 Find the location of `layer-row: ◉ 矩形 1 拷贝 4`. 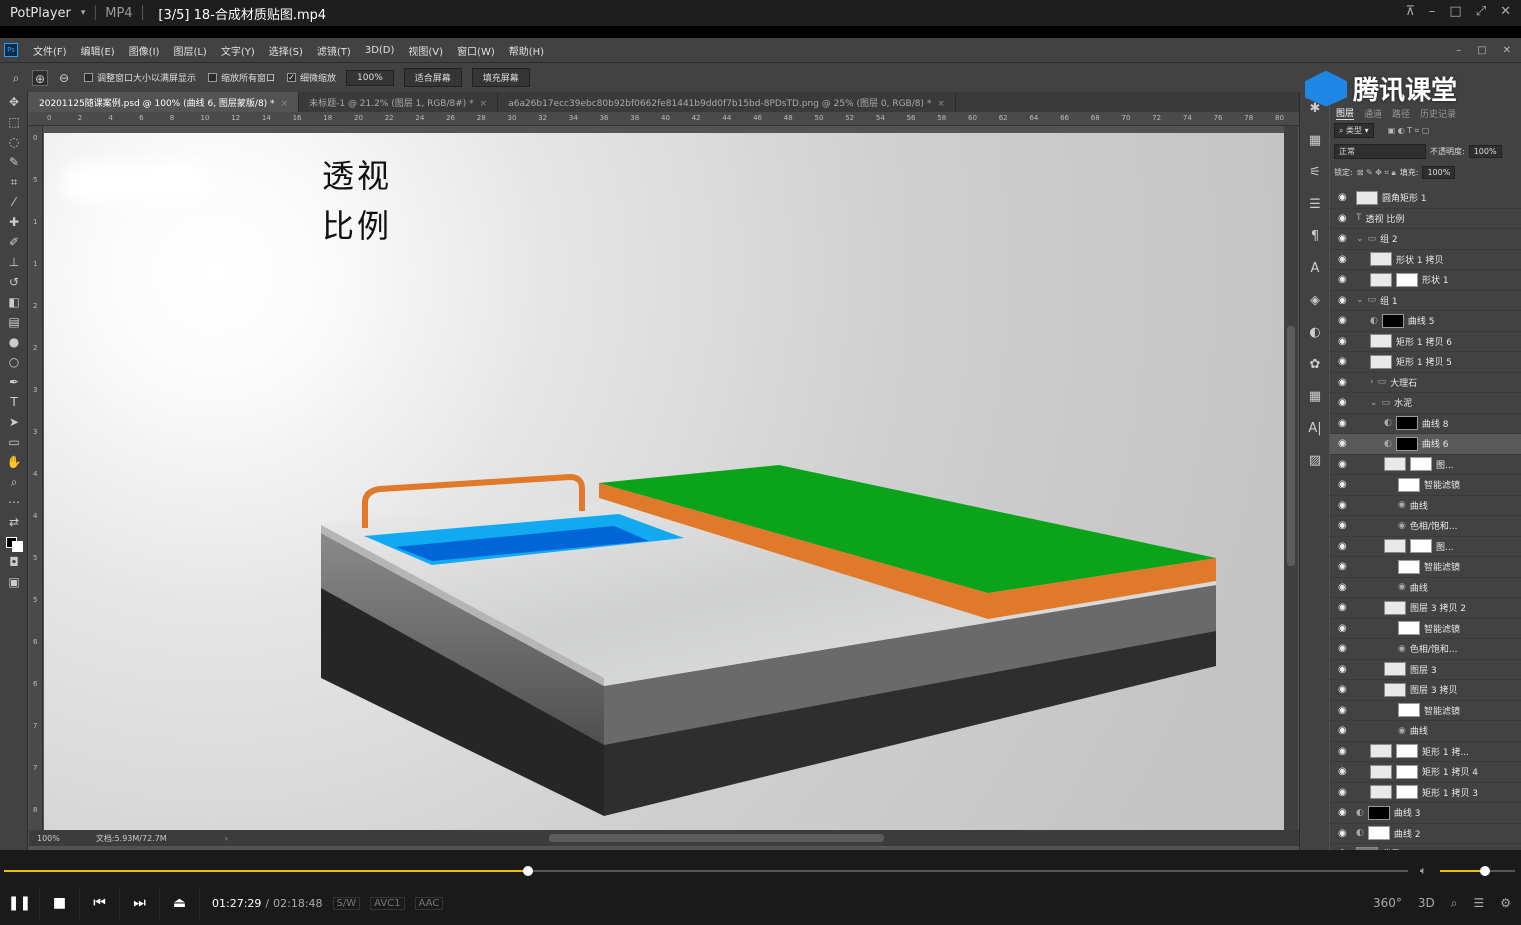

layer-row: ◉ 矩形 1 拷贝 4 is located at coordinates (1425, 772).